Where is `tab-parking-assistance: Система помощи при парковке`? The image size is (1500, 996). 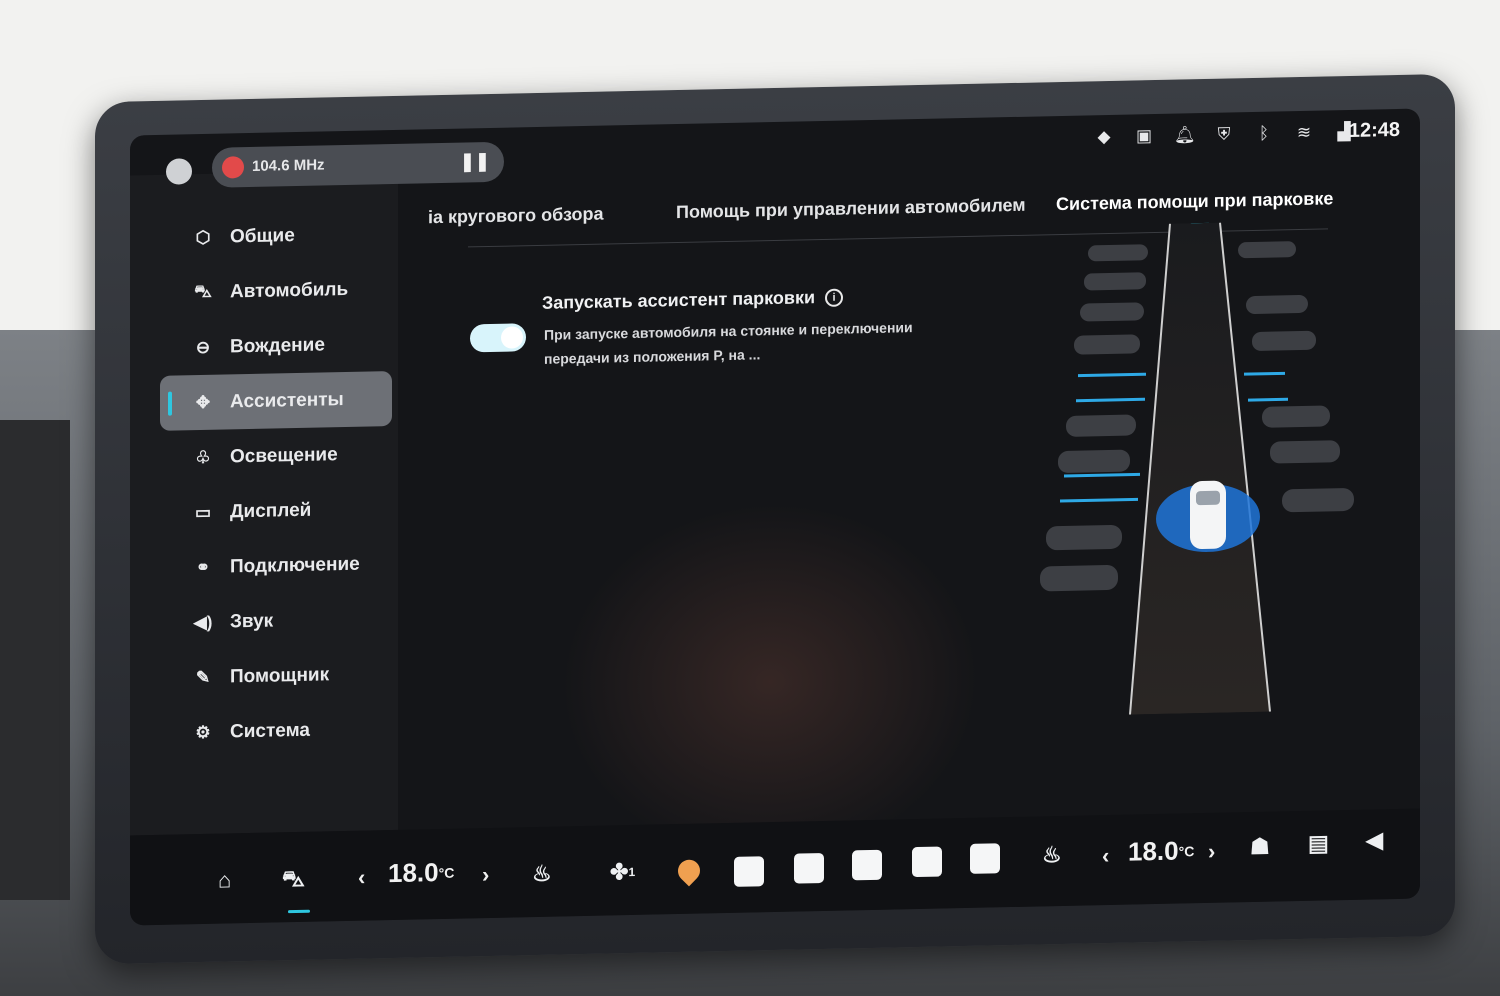 tab-parking-assistance: Система помощи при парковке is located at coordinates (1194, 201).